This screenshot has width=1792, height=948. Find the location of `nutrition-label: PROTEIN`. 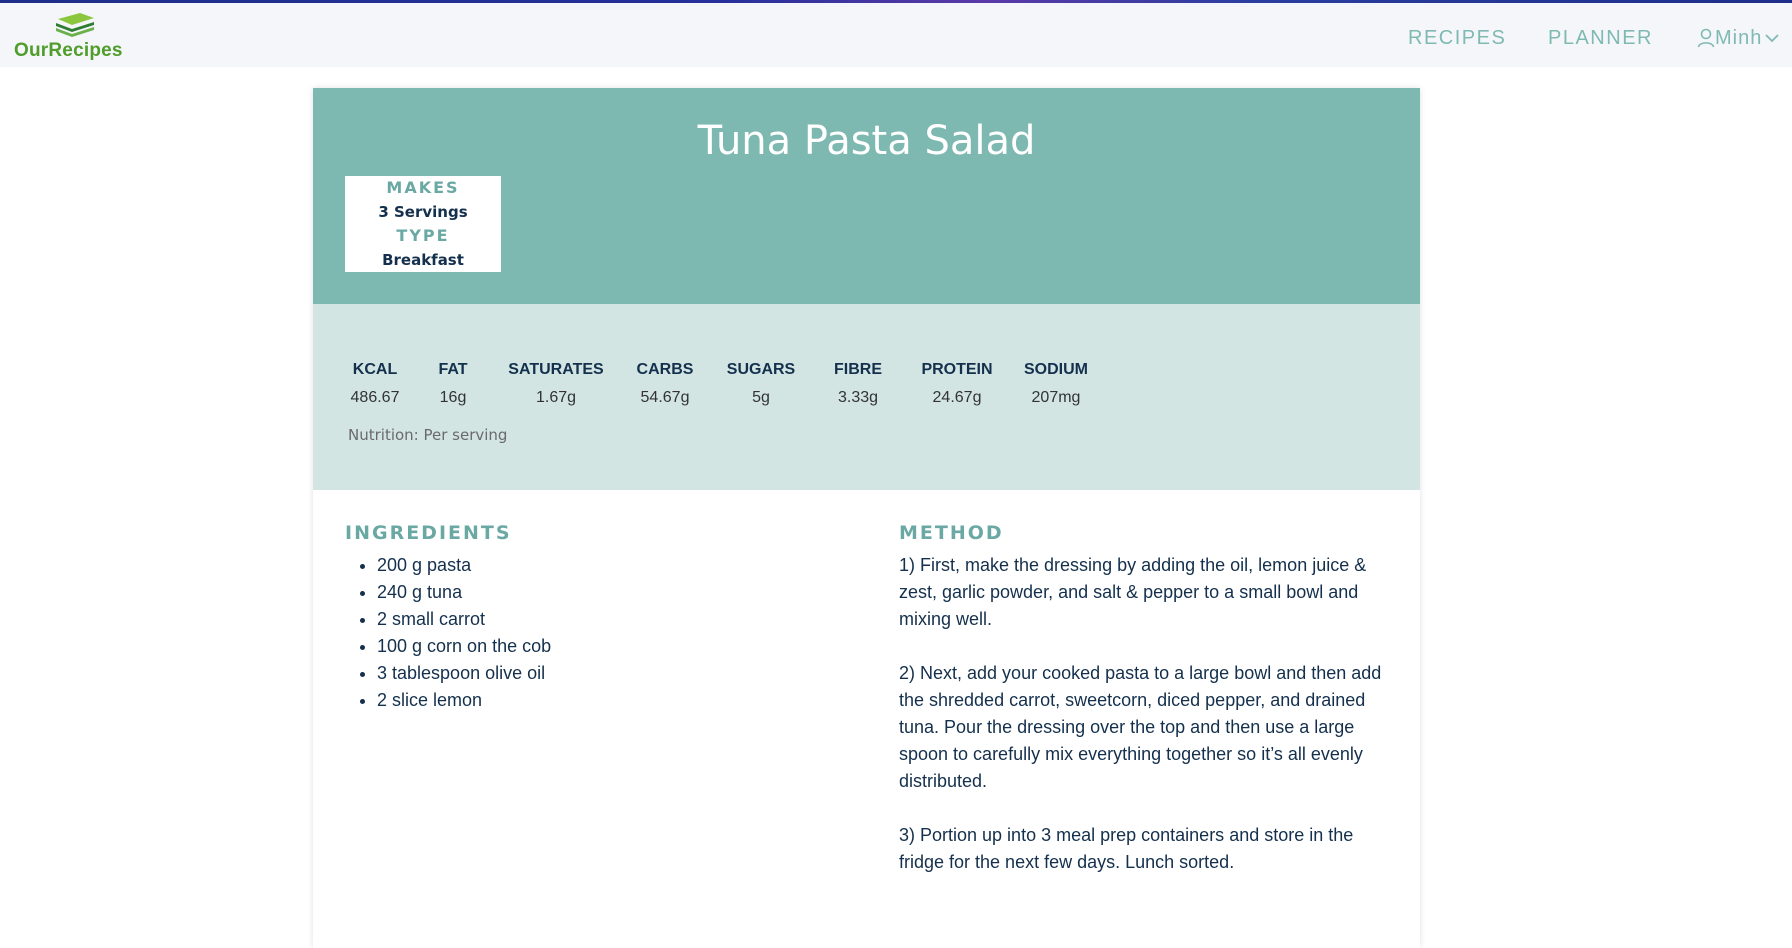

nutrition-label: PROTEIN is located at coordinates (957, 369).